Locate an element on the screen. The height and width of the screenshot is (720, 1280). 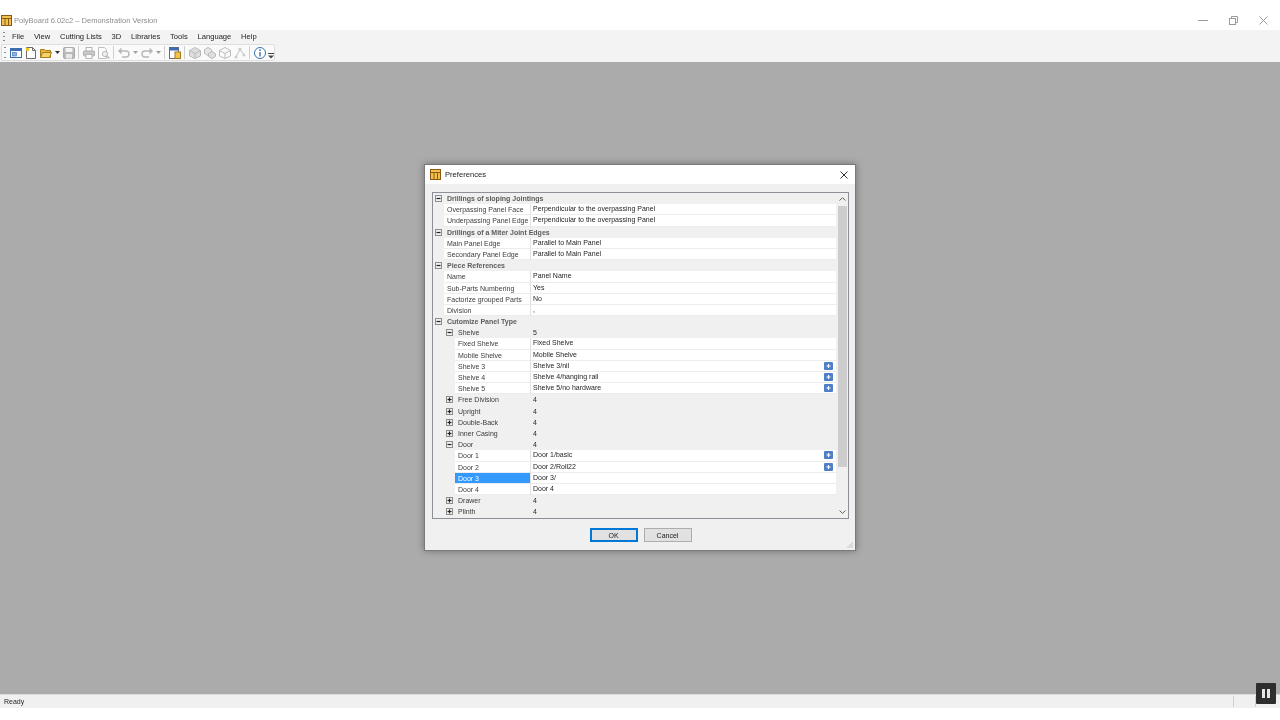
pause-icon is located at coordinates (1266, 693).